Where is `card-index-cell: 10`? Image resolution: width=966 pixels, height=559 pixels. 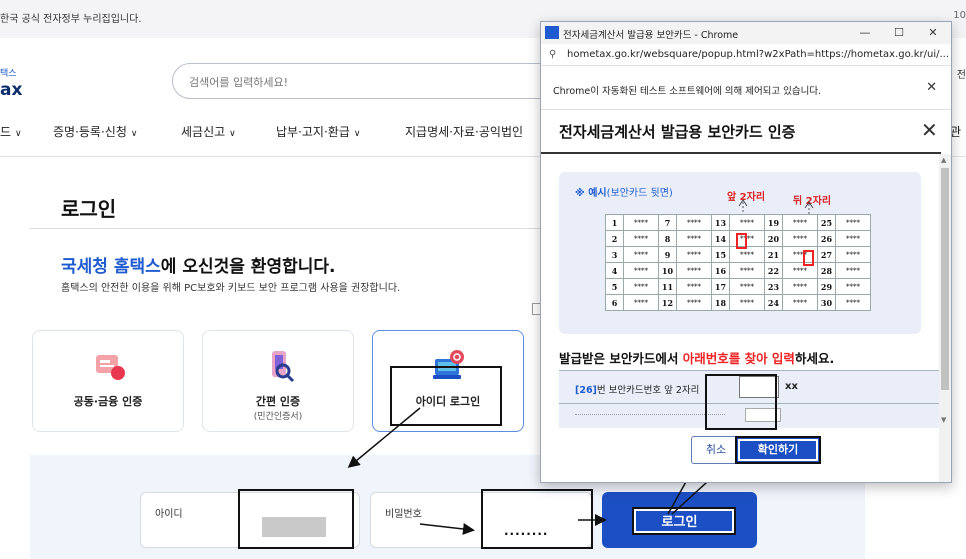
card-index-cell: 10 is located at coordinates (667, 270).